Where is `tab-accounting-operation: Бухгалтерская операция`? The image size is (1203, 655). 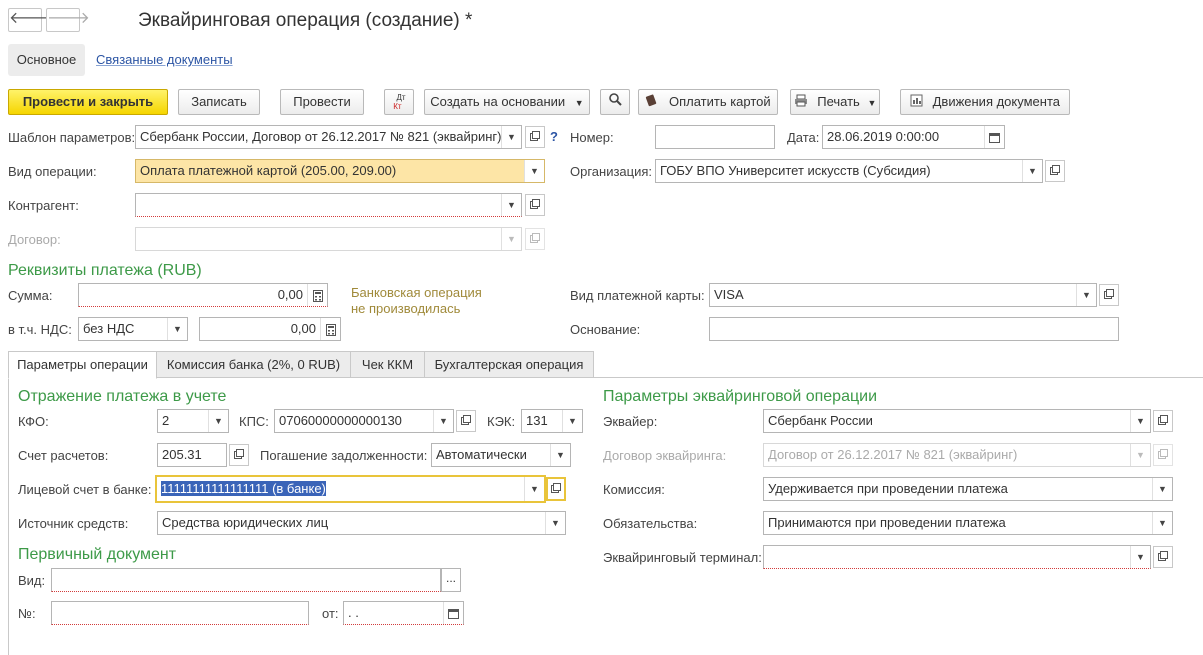 tab-accounting-operation: Бухгалтерская операция is located at coordinates (509, 364).